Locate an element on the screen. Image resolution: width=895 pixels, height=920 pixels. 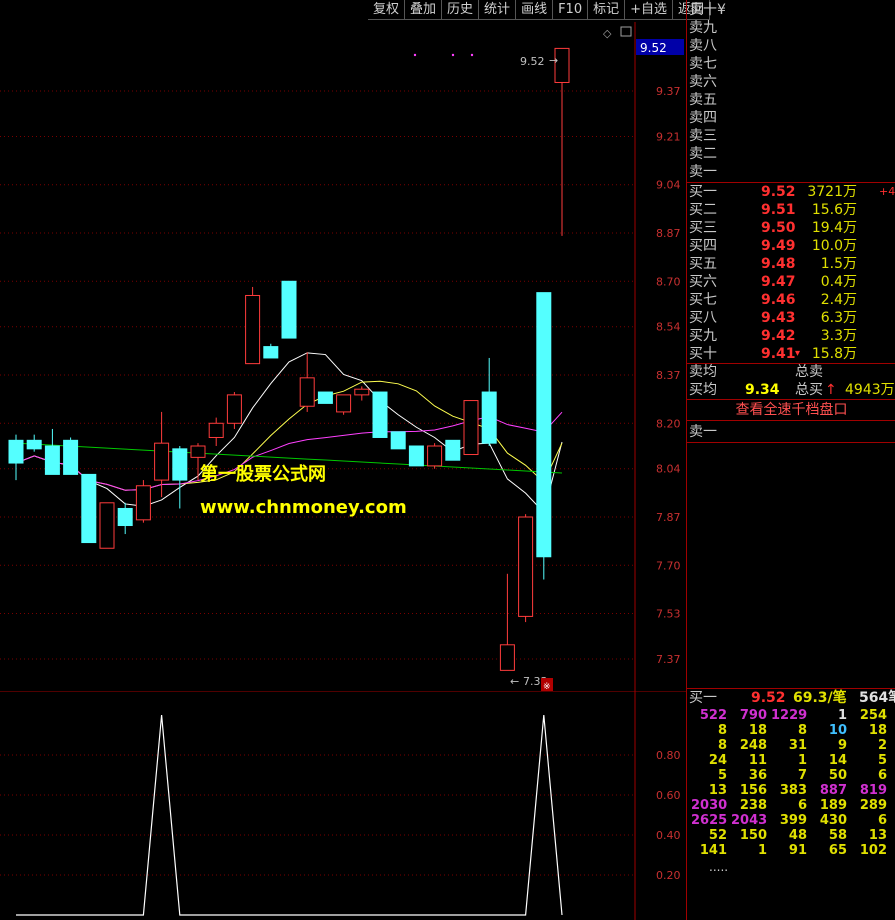
tick-queue-cell: 399 is located at coordinates (793, 820).